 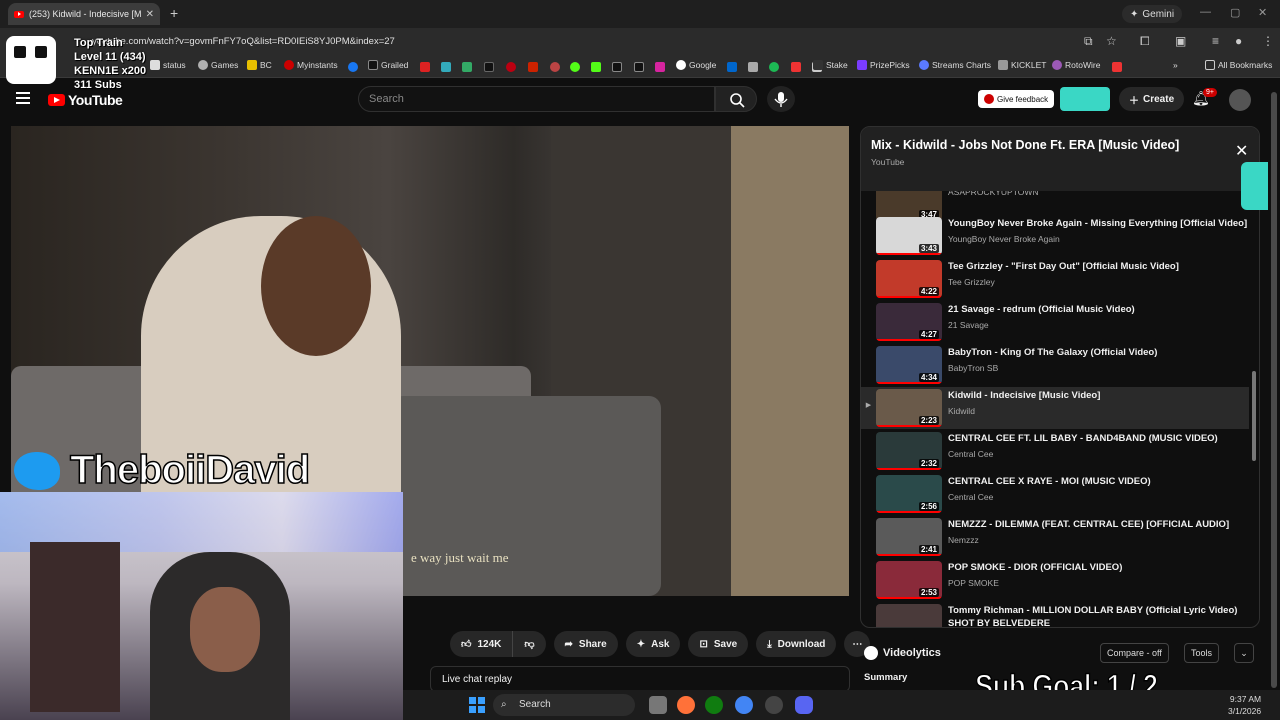 I want to click on save-button: ⊡ Save, so click(x=718, y=644).